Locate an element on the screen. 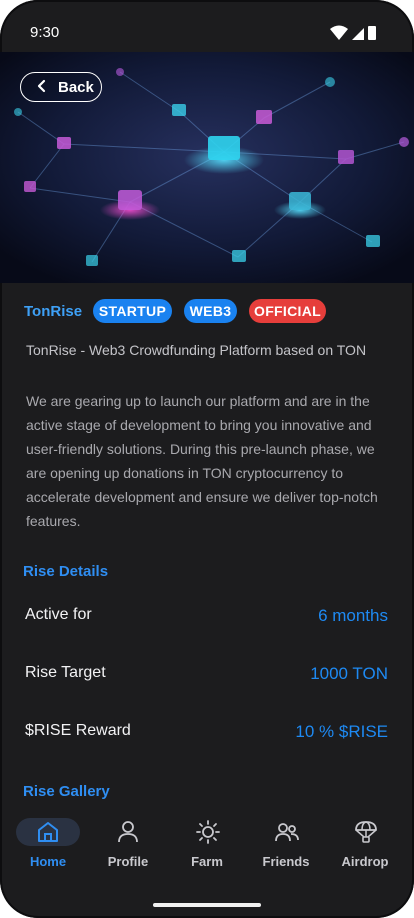 This screenshot has height=918, width=414. back-button: Back is located at coordinates (61, 87).